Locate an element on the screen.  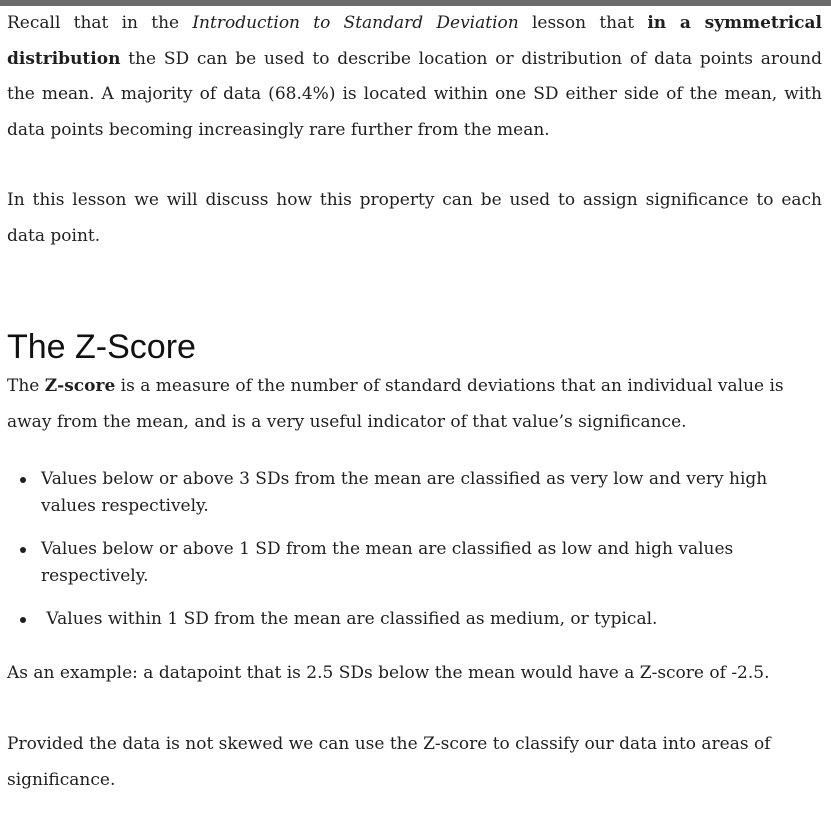
intro-text-a: Recall that in the is located at coordinates (100, 23).